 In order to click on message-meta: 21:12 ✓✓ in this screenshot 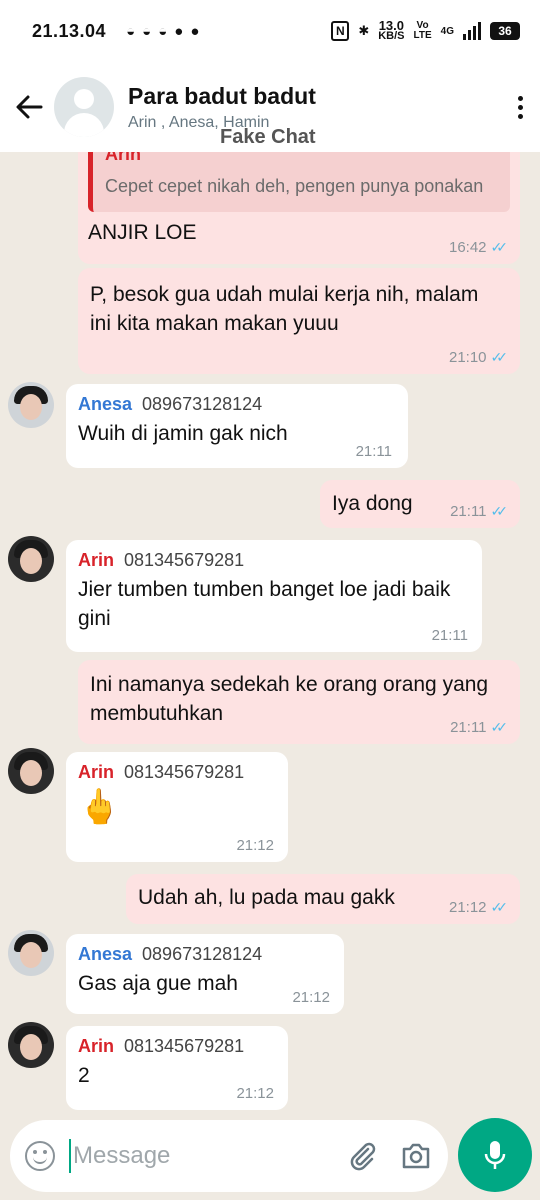, I will do `click(478, 907)`.